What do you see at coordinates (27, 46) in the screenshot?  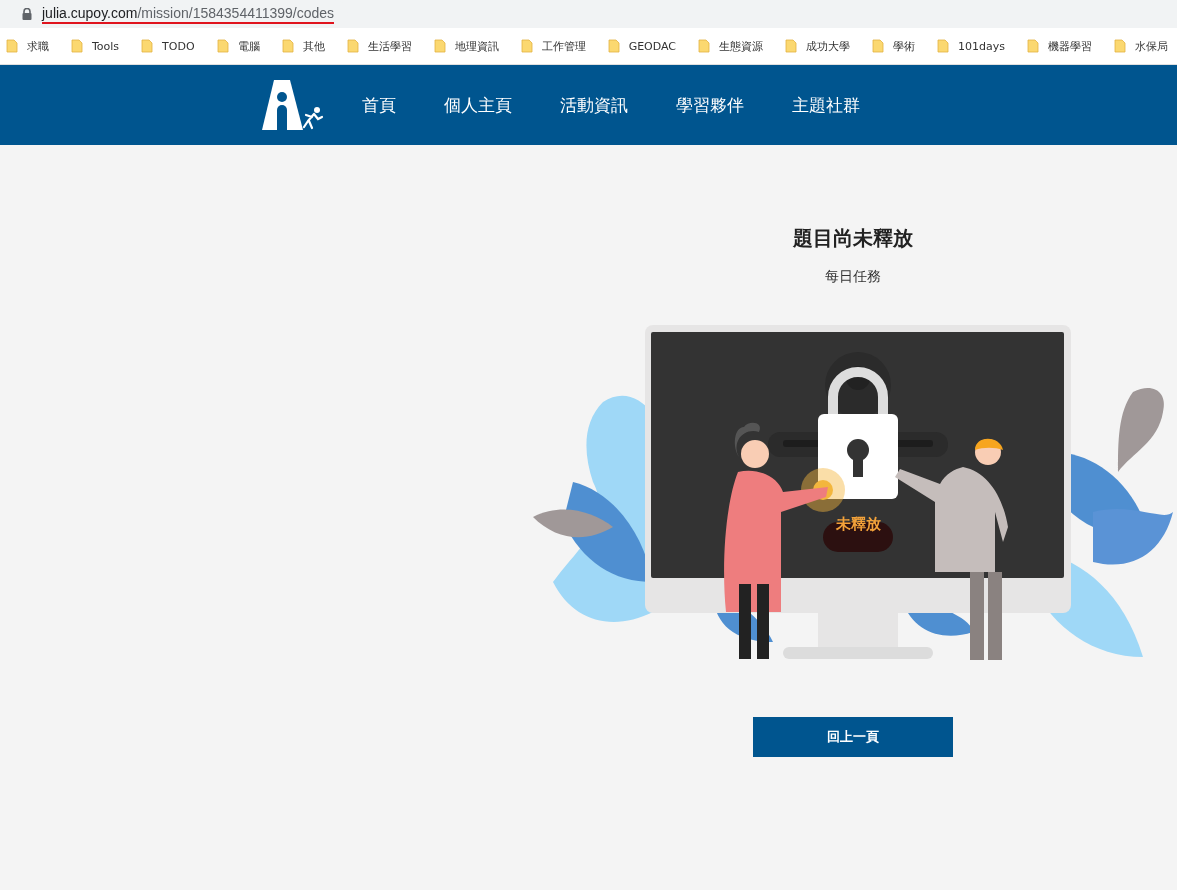 I see `bookmark: 求職` at bounding box center [27, 46].